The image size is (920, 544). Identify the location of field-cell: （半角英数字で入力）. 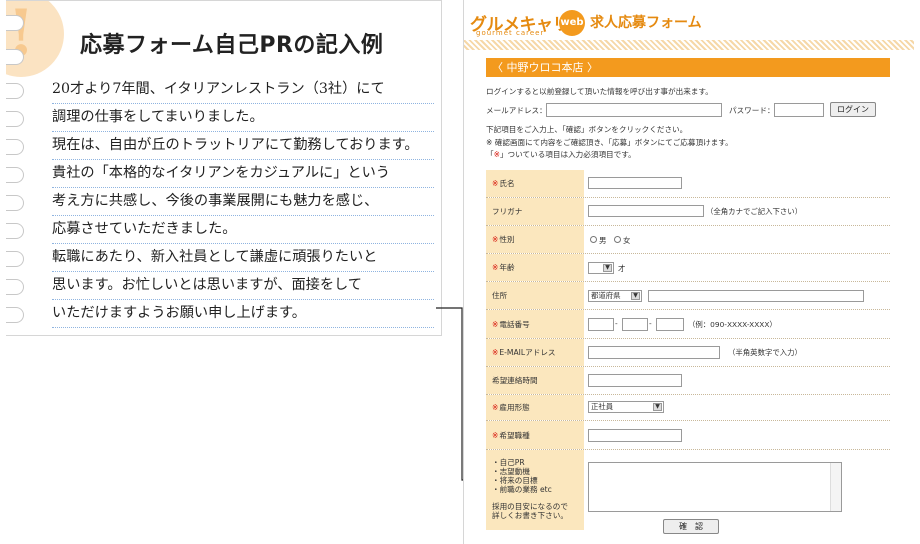
(737, 352).